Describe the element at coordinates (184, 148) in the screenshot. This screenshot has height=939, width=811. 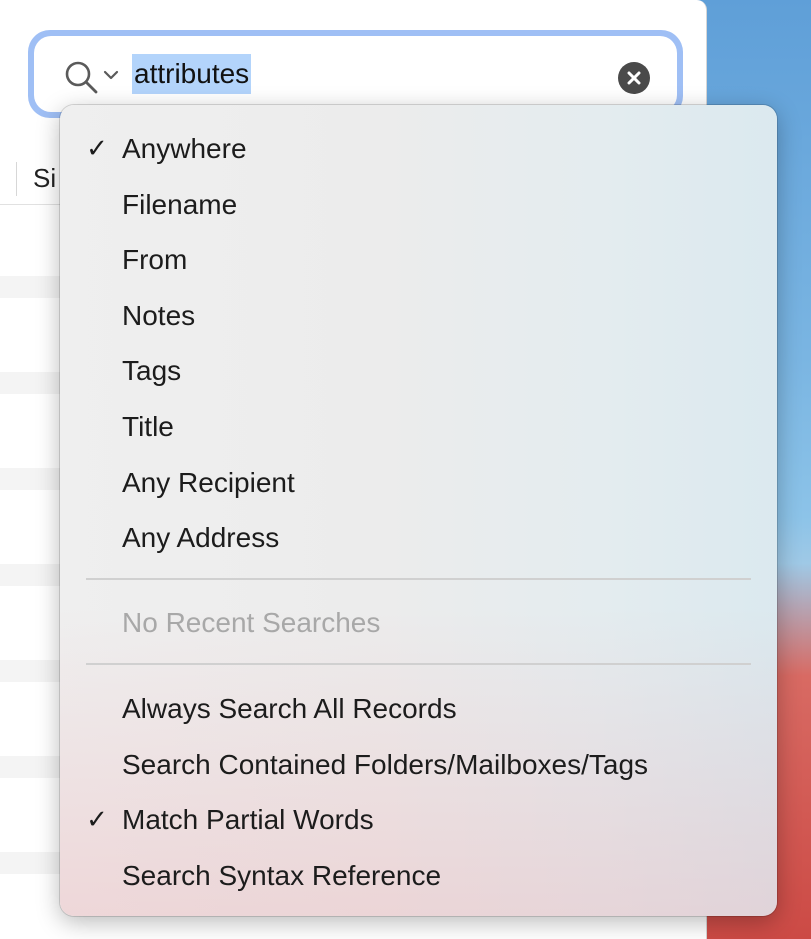
I see `menu-item-label: Anywhere` at that location.